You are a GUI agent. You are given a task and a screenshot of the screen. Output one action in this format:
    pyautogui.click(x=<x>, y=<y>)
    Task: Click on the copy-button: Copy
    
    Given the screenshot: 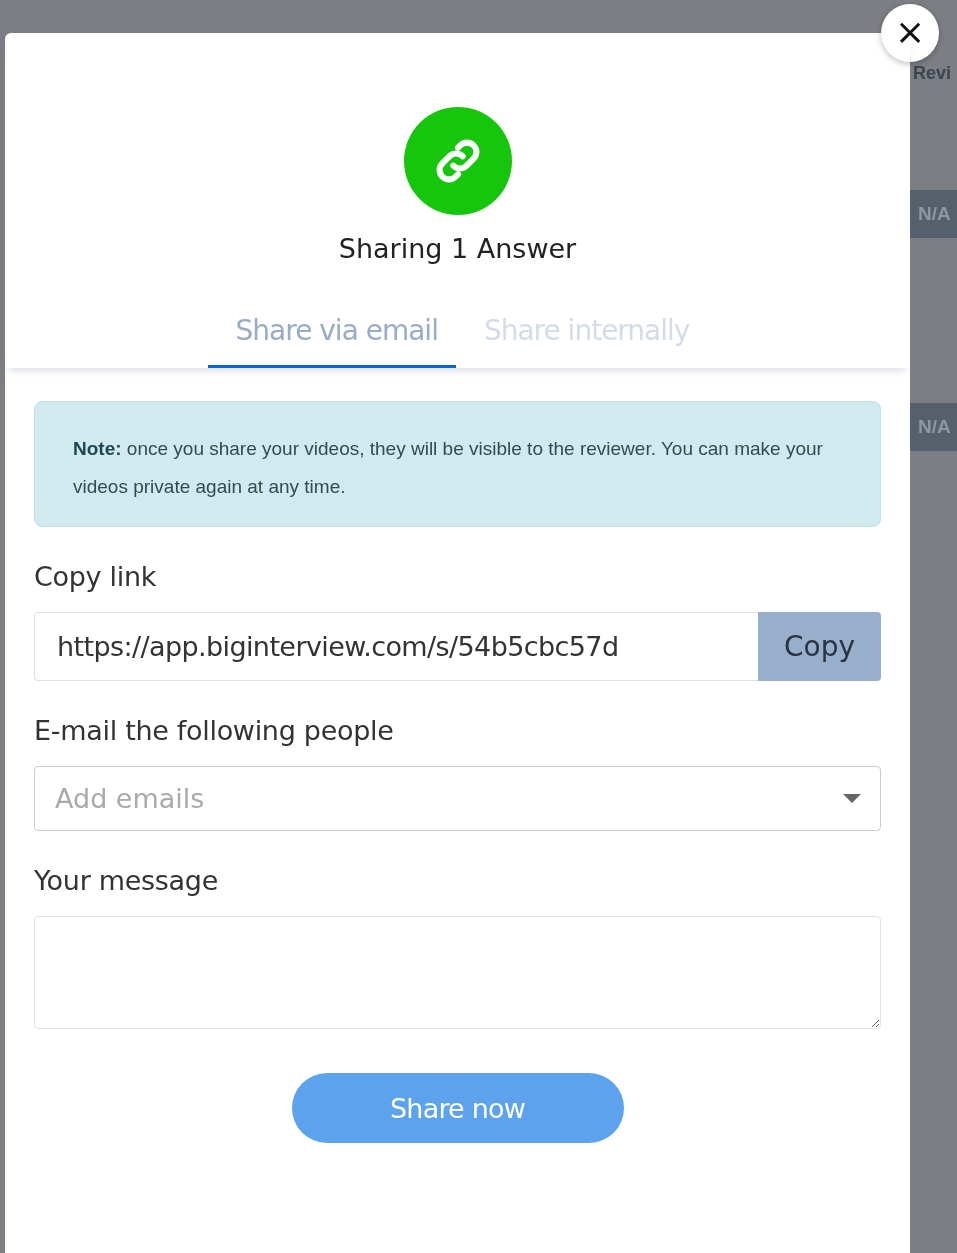 What is the action you would take?
    pyautogui.click(x=819, y=646)
    